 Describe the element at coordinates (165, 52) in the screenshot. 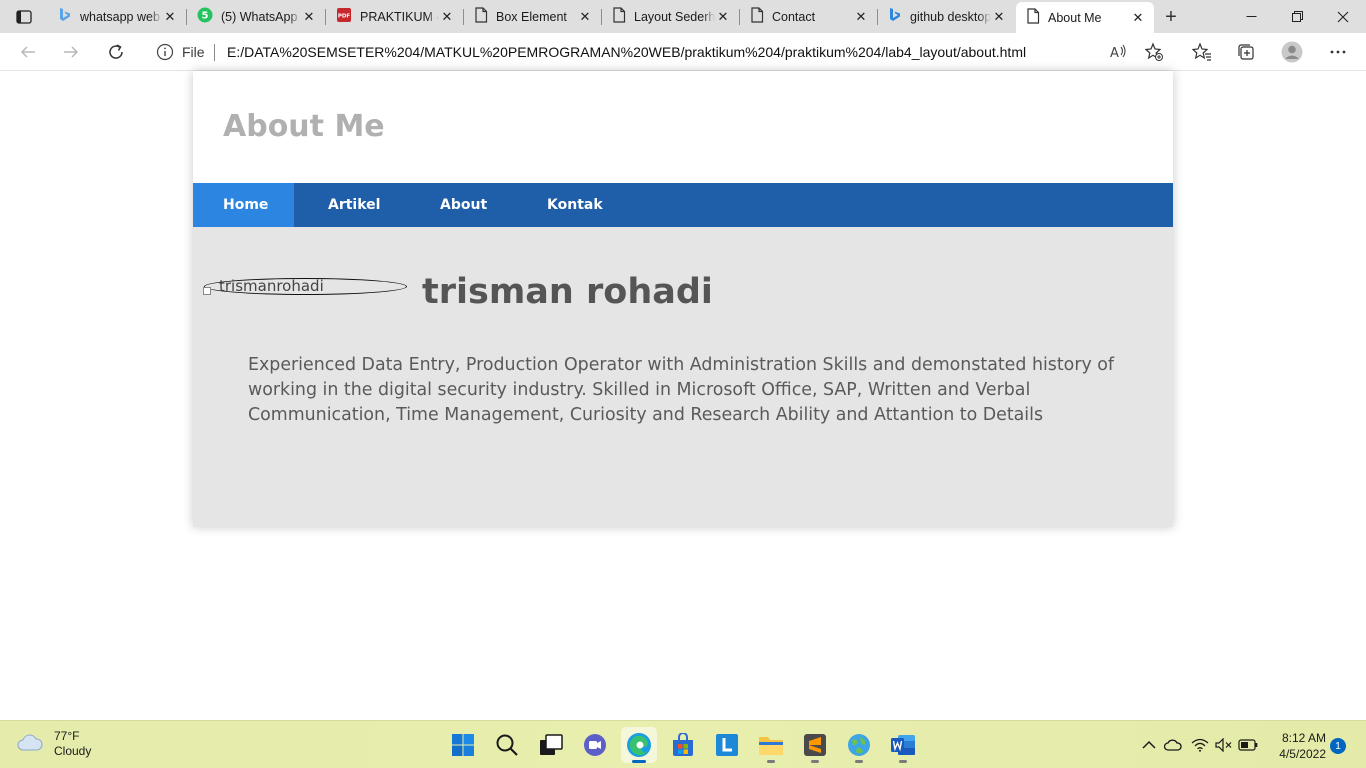

I see `info-icon` at that location.